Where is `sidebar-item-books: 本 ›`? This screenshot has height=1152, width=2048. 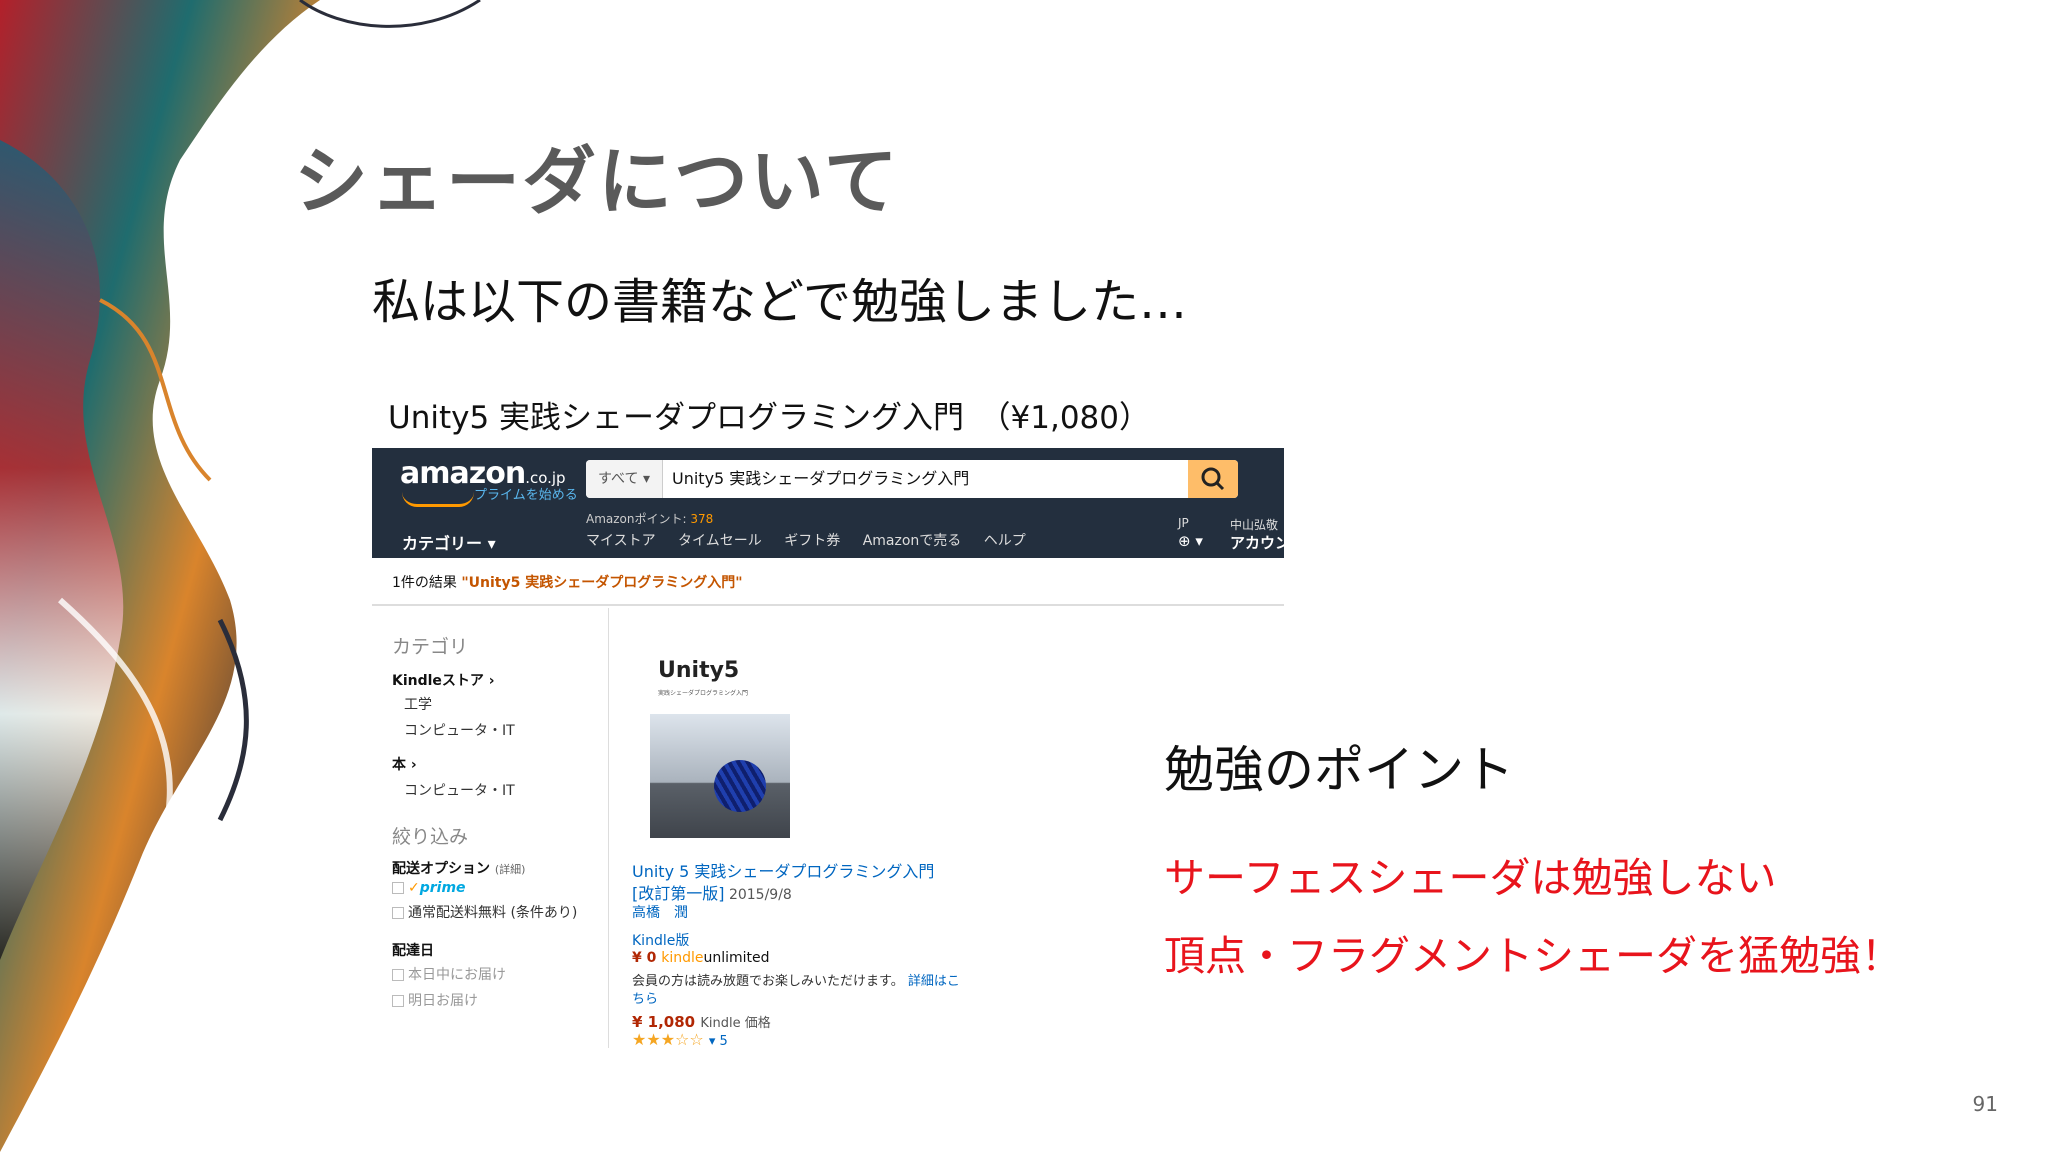
sidebar-item-books: 本 › is located at coordinates (404, 764).